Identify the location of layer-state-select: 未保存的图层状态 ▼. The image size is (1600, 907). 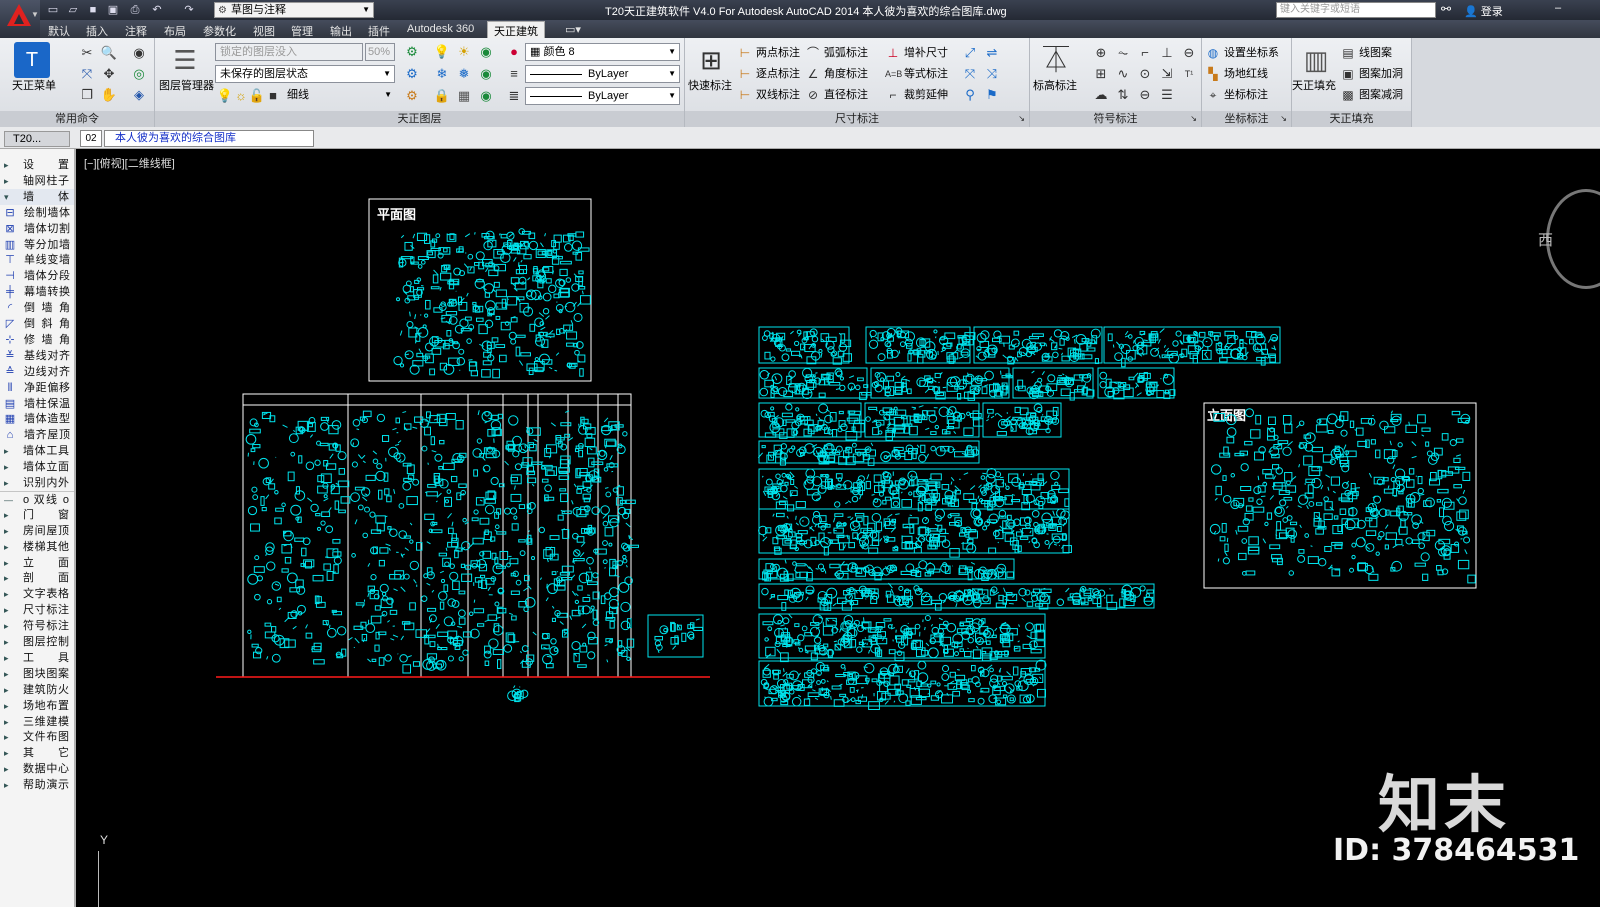
(305, 74).